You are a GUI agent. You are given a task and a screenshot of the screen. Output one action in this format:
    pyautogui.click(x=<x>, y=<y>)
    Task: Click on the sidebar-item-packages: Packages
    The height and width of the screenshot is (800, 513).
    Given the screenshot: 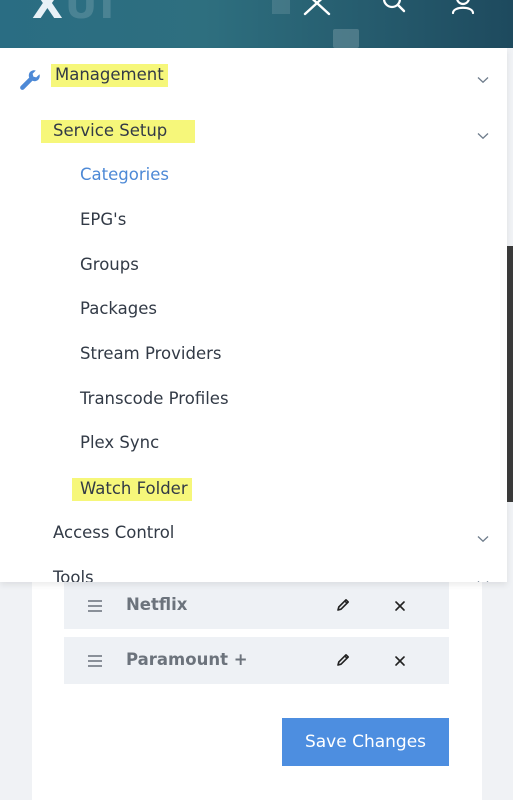 What is the action you would take?
    pyautogui.click(x=253, y=310)
    